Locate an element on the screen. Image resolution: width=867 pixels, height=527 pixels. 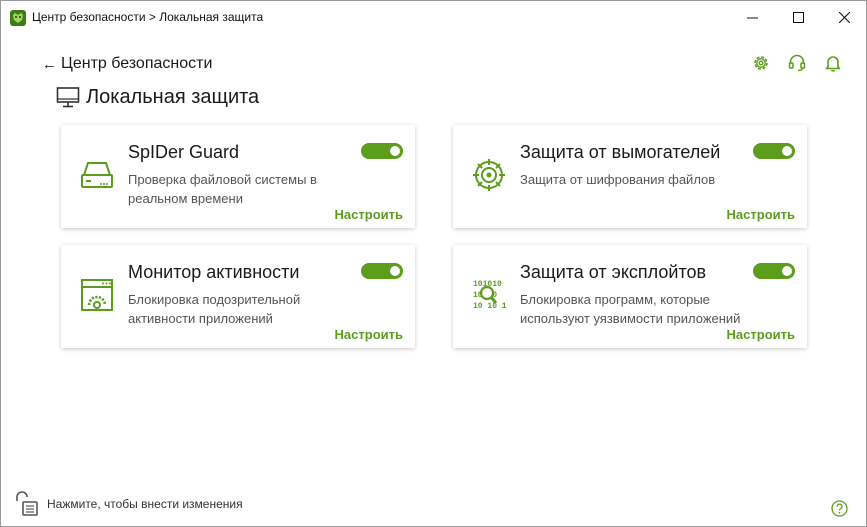
maximize-button is located at coordinates (798, 17).